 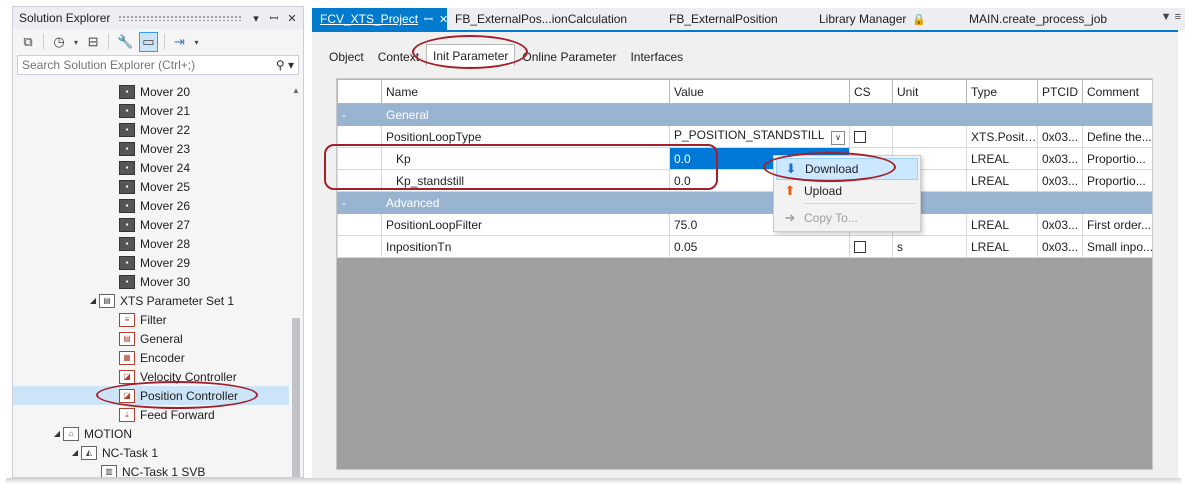 I want to click on toolbar-divider, so click(x=164, y=42).